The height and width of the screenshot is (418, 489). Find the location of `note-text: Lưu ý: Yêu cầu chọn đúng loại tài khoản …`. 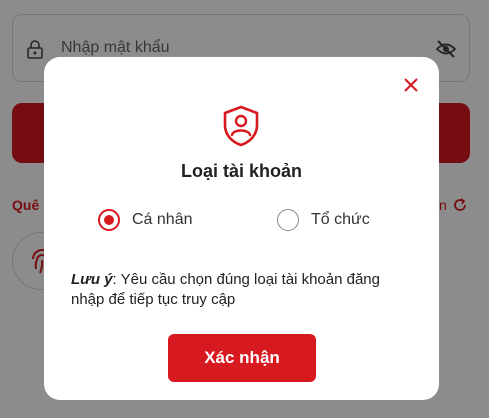

note-text: Lưu ý: Yêu cầu chọn đúng loại tài khoản … is located at coordinates (243, 290).